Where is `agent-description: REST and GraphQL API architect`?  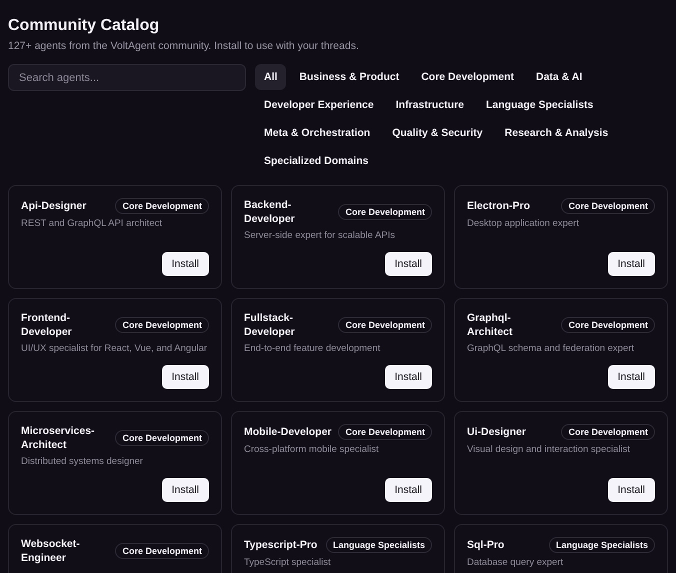 agent-description: REST and GraphQL API architect is located at coordinates (92, 223).